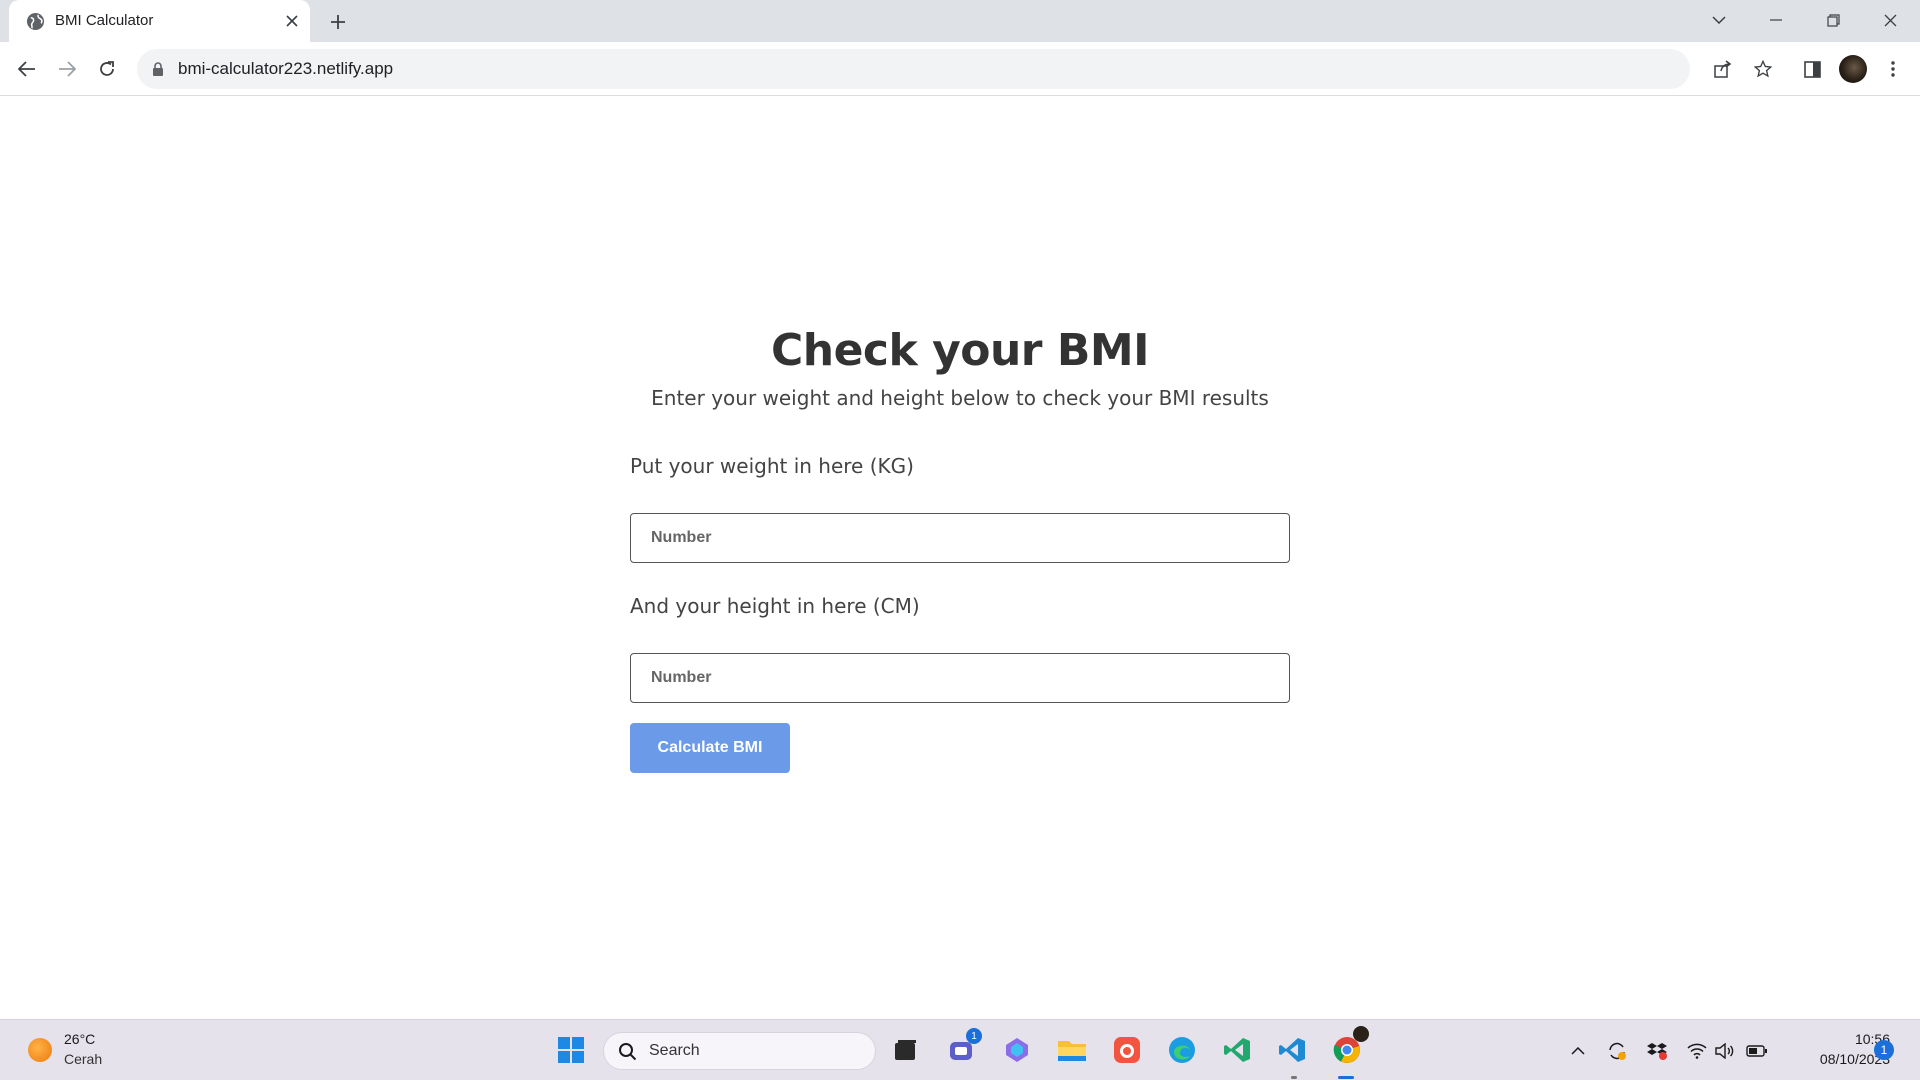  Describe the element at coordinates (1657, 1051) in the screenshot. I see `dropbox-icon` at that location.